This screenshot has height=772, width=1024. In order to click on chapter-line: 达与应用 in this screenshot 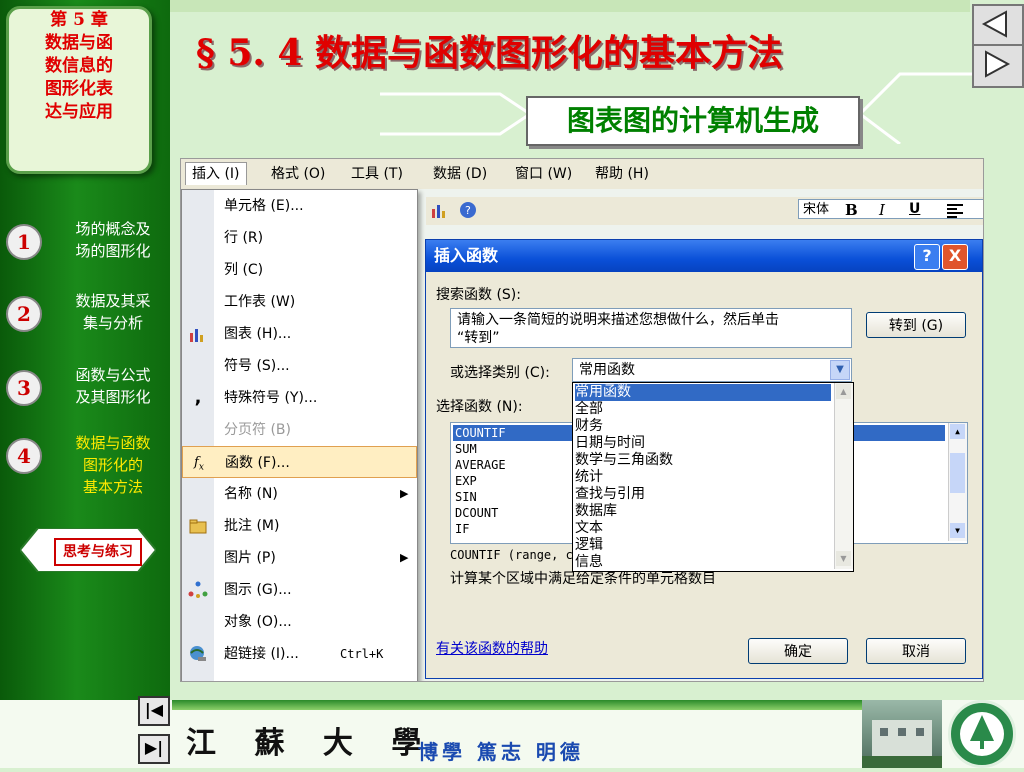, I will do `click(79, 112)`.